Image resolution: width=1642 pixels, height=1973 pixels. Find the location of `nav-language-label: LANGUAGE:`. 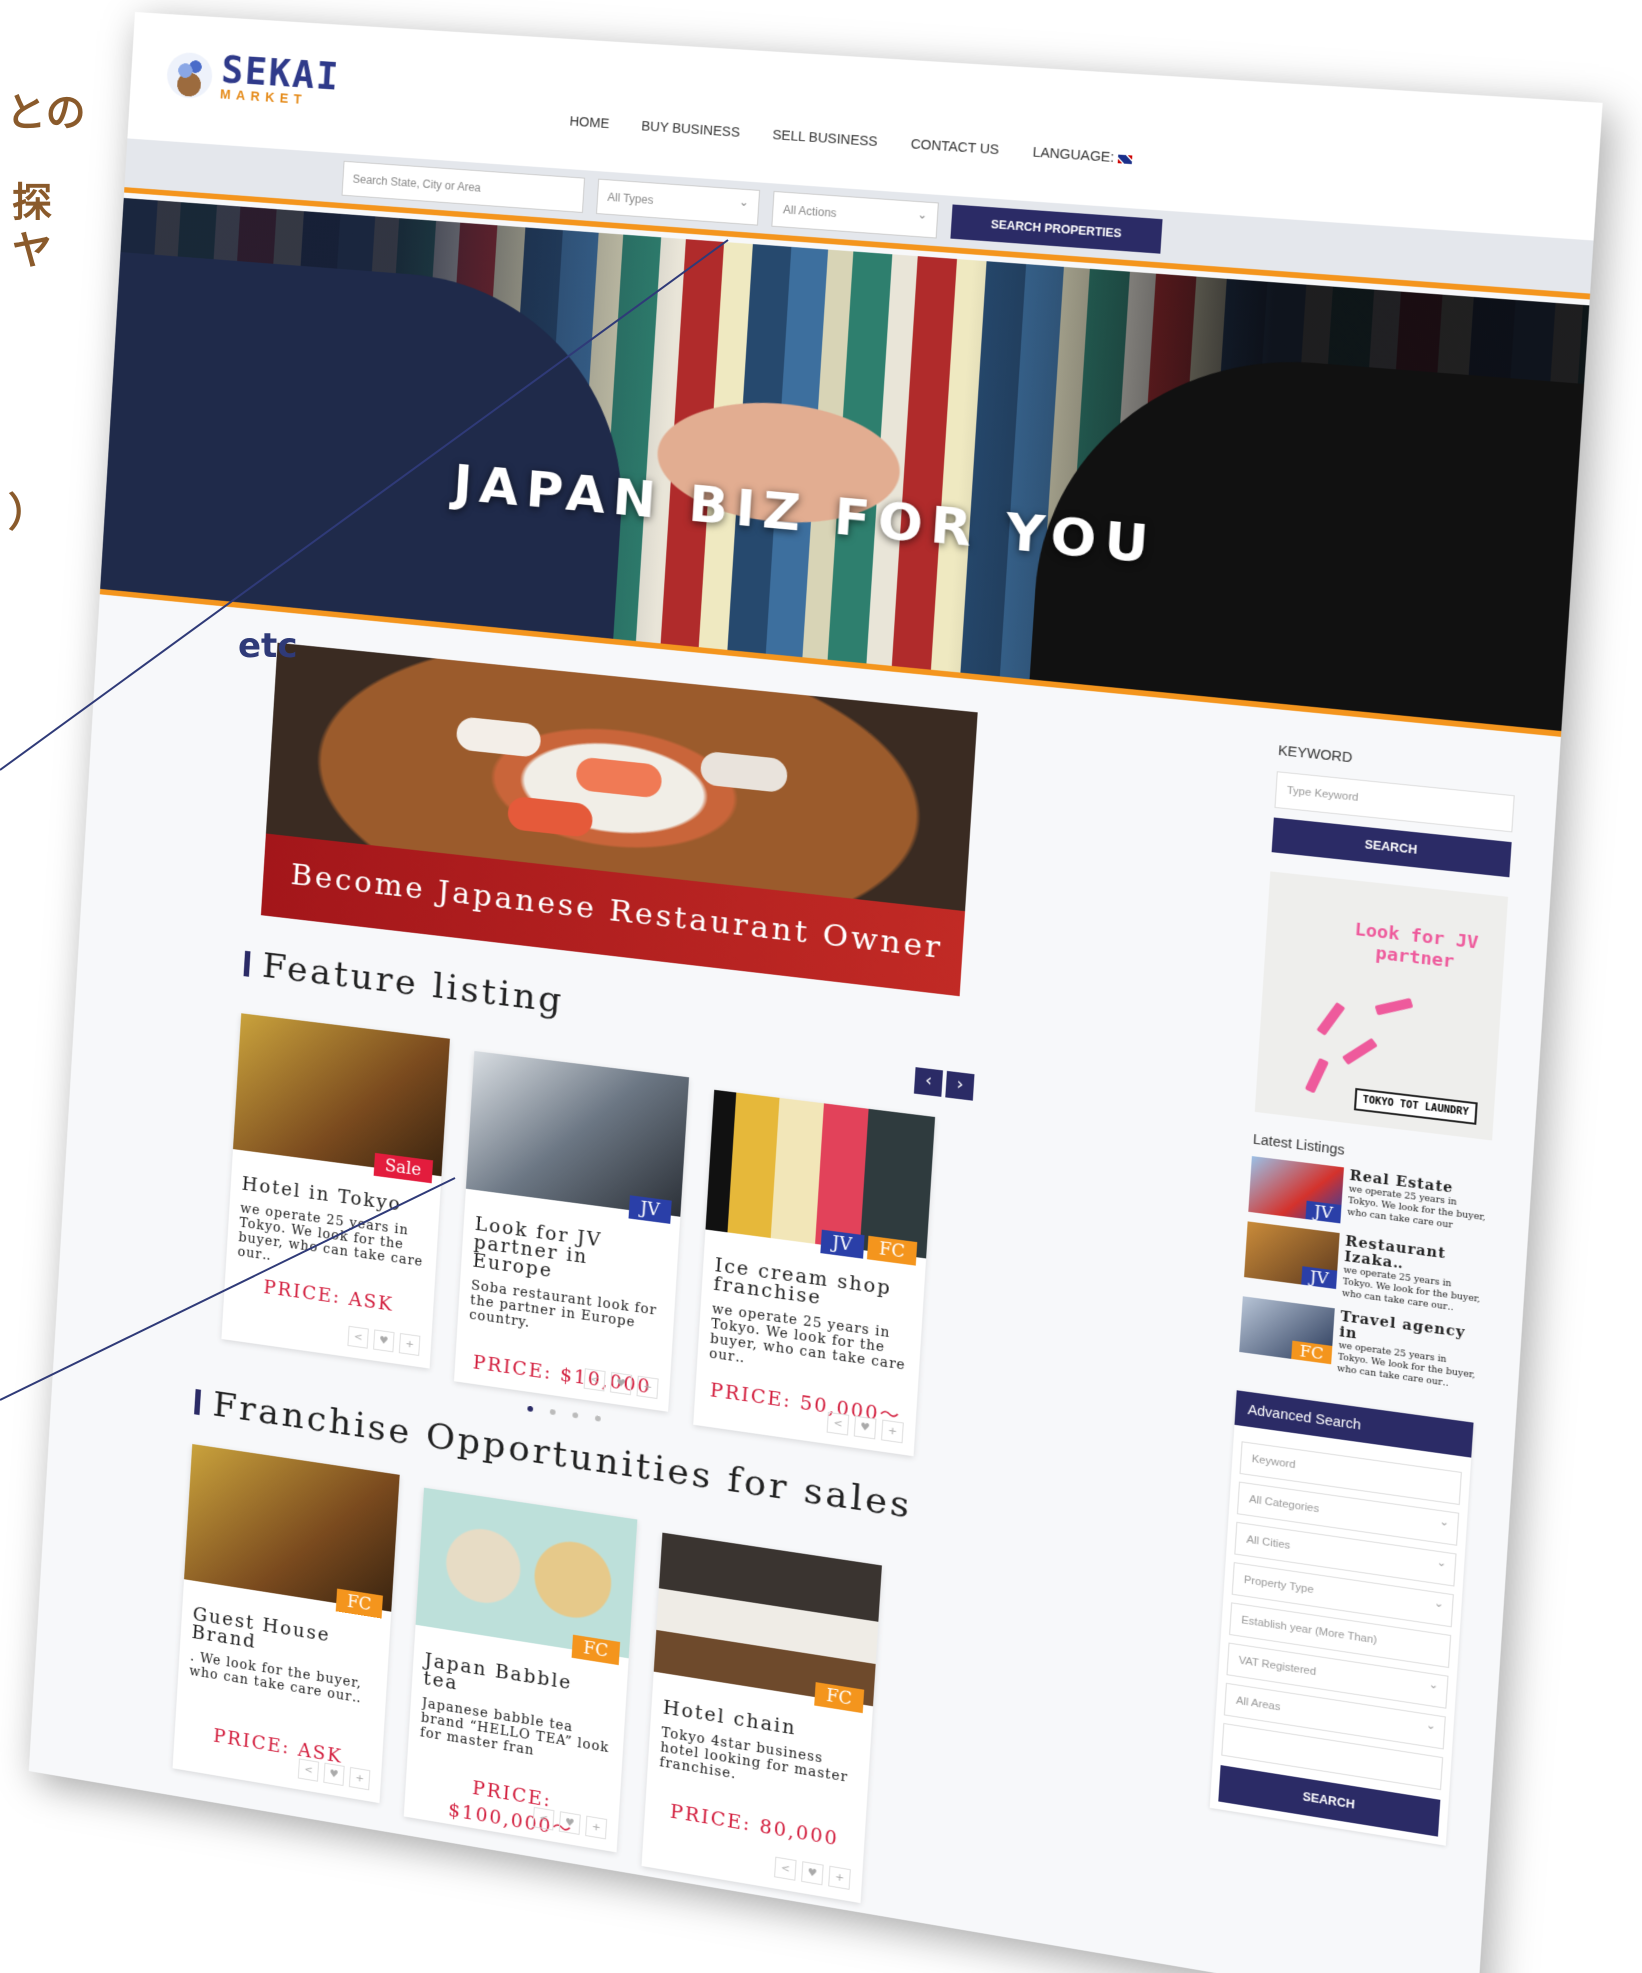

nav-language-label: LANGUAGE: is located at coordinates (1073, 154).